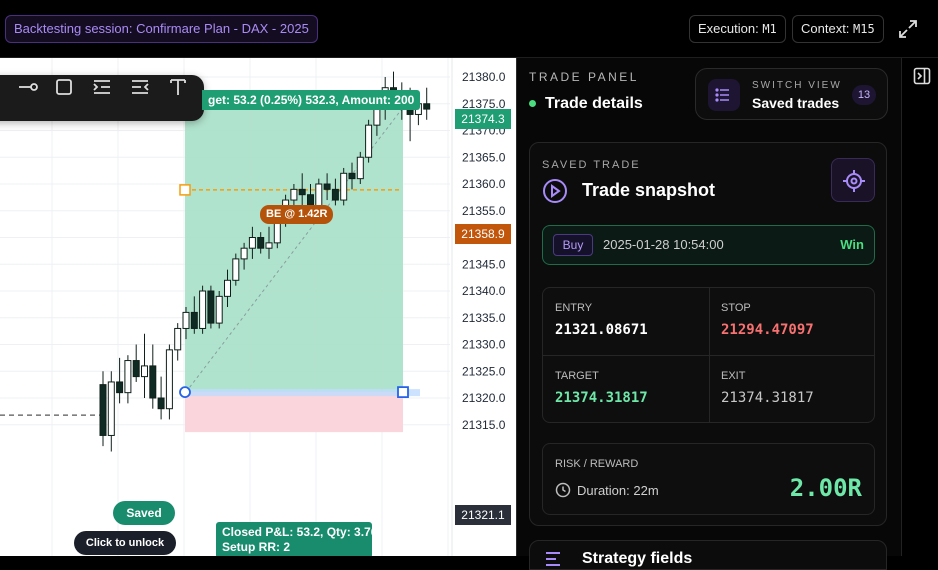 The height and width of the screenshot is (570, 938). I want to click on breakeven-label: BE @ 1.42R, so click(297, 214).